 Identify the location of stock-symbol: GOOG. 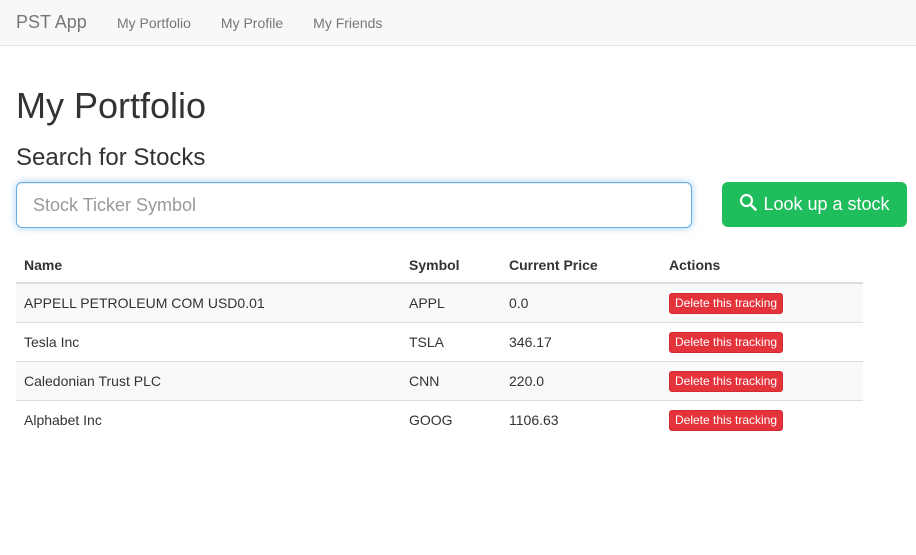
(451, 419).